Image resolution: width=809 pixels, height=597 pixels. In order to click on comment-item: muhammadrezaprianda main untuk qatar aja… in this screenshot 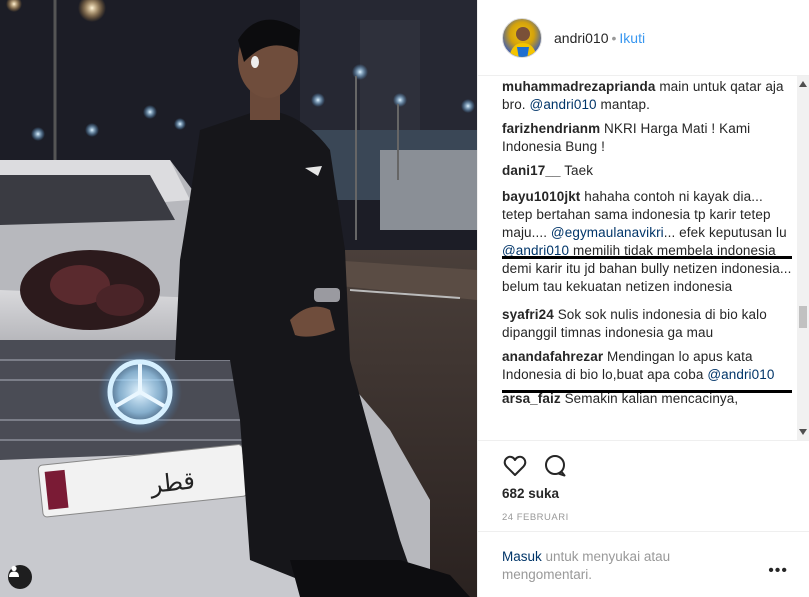, I will do `click(647, 96)`.